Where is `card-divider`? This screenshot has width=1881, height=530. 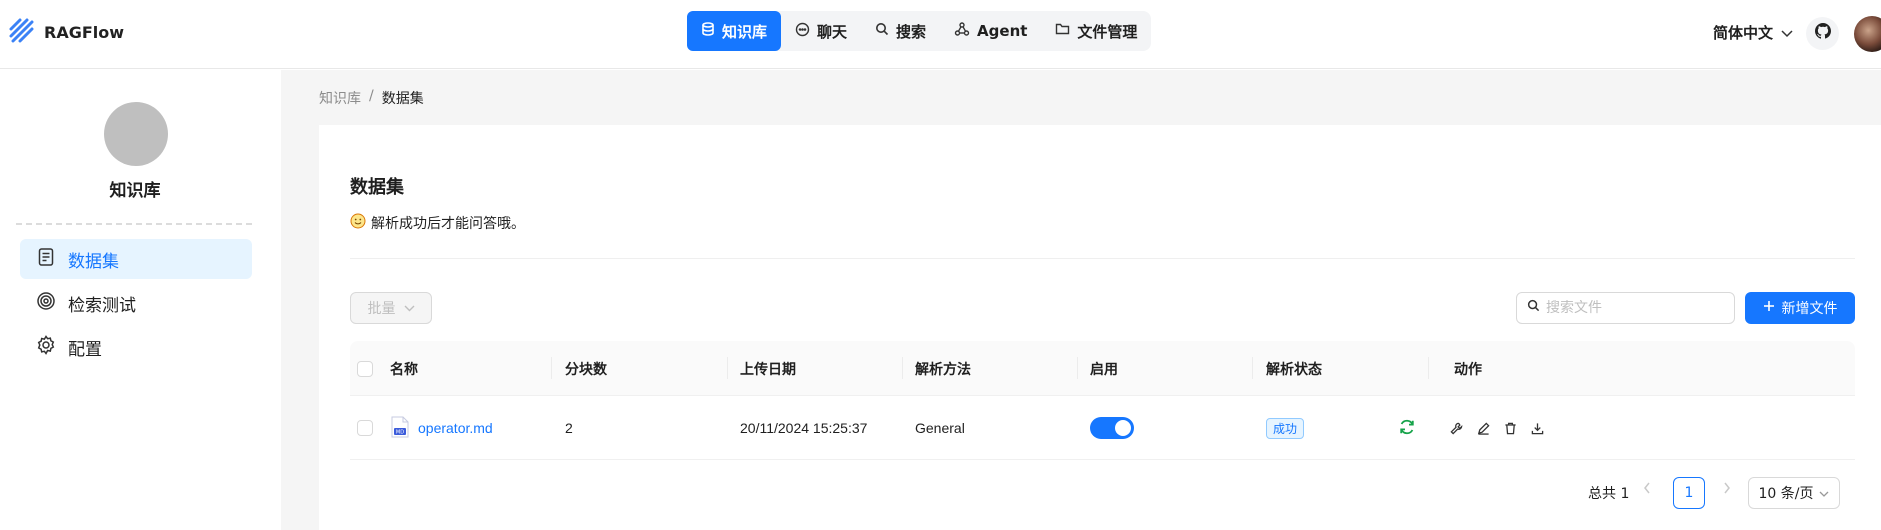 card-divider is located at coordinates (1102, 258).